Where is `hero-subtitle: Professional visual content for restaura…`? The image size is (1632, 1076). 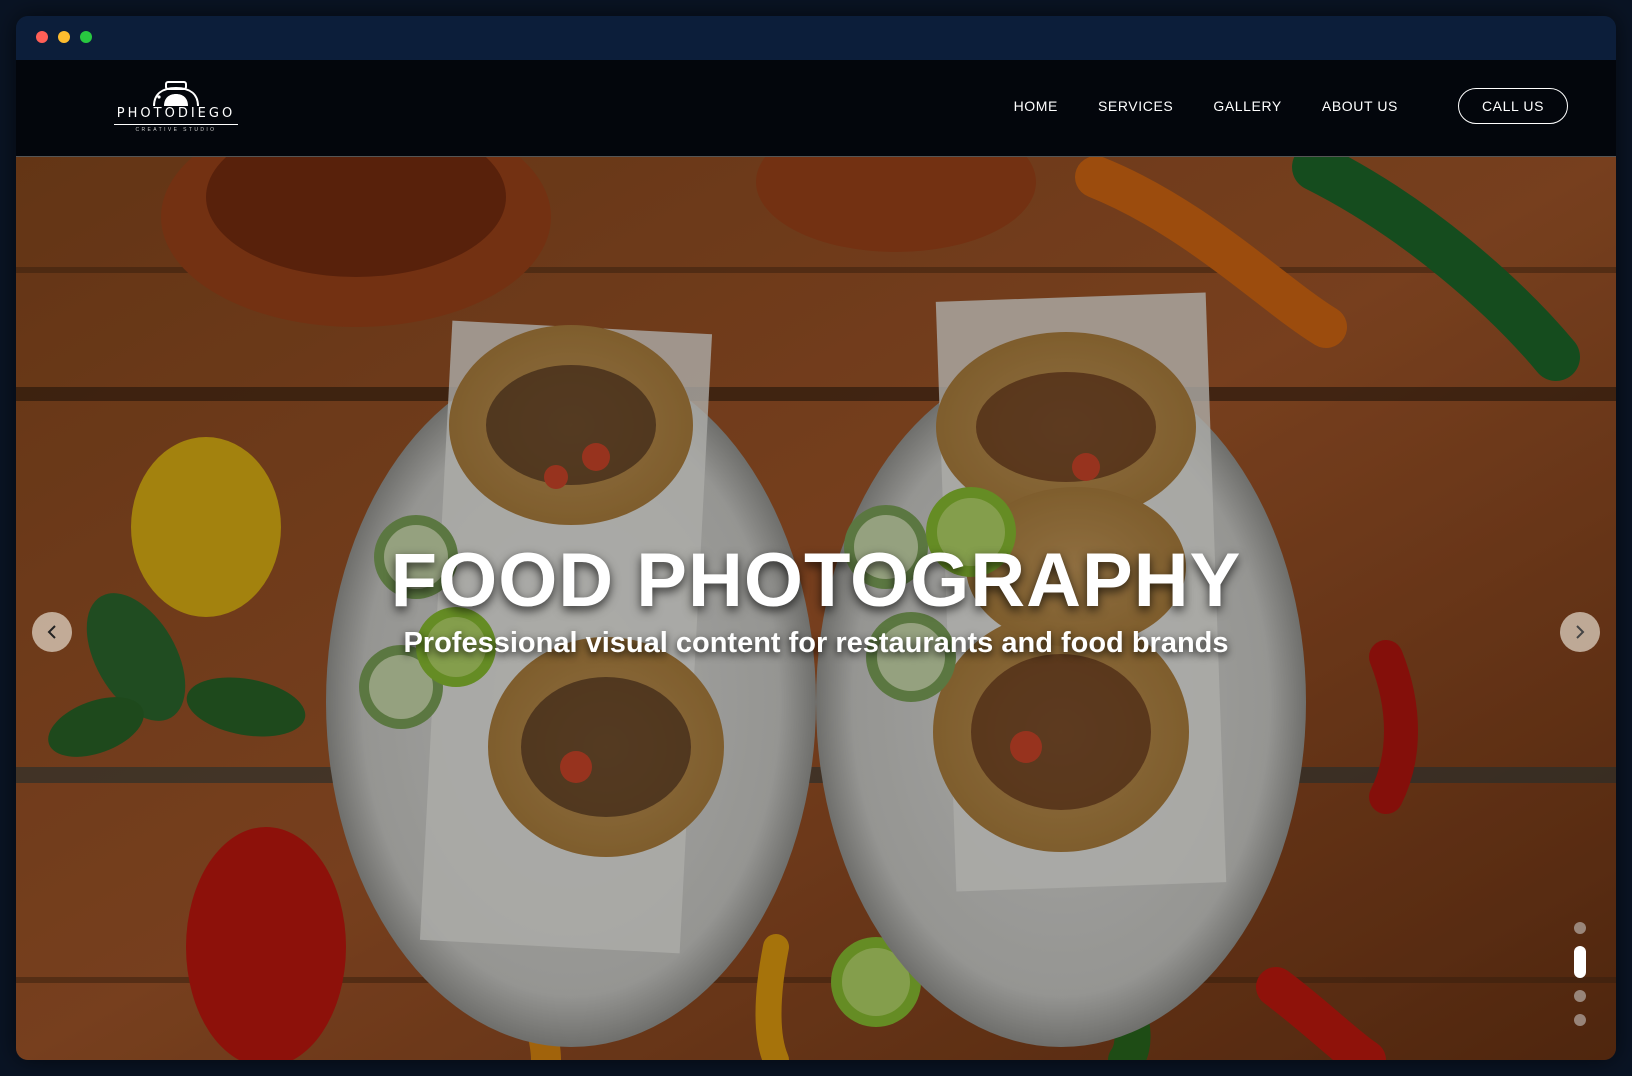
hero-subtitle: Professional visual content for restaura… is located at coordinates (816, 643).